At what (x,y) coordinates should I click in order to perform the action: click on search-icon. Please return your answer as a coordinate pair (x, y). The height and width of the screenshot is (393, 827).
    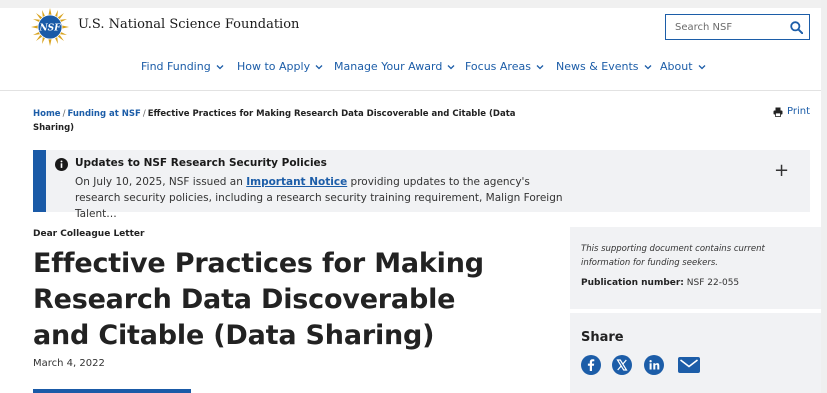
    Looking at the image, I should click on (796, 27).